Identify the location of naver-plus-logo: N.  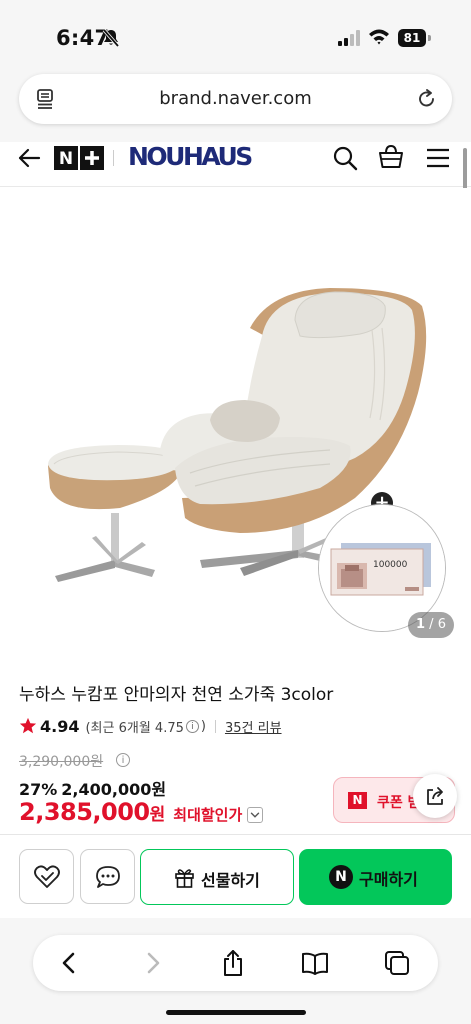
(79, 158).